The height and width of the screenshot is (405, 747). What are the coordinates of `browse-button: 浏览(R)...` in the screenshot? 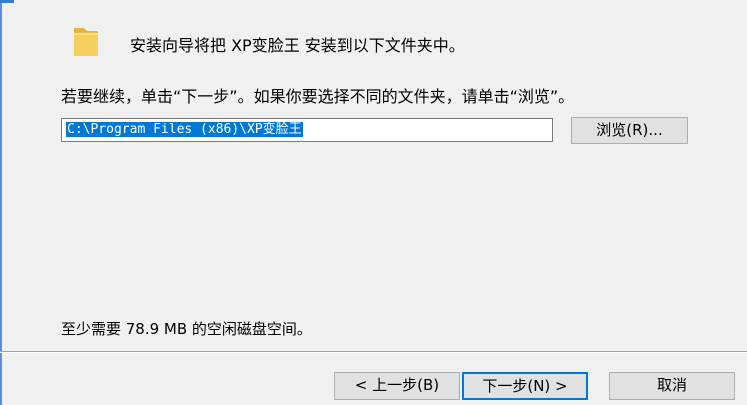 It's located at (629, 130).